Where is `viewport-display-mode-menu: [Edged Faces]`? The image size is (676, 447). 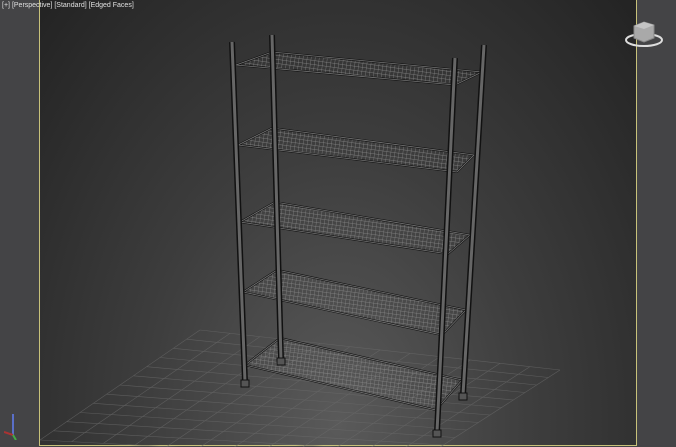
viewport-display-mode-menu: [Edged Faces] is located at coordinates (111, 5).